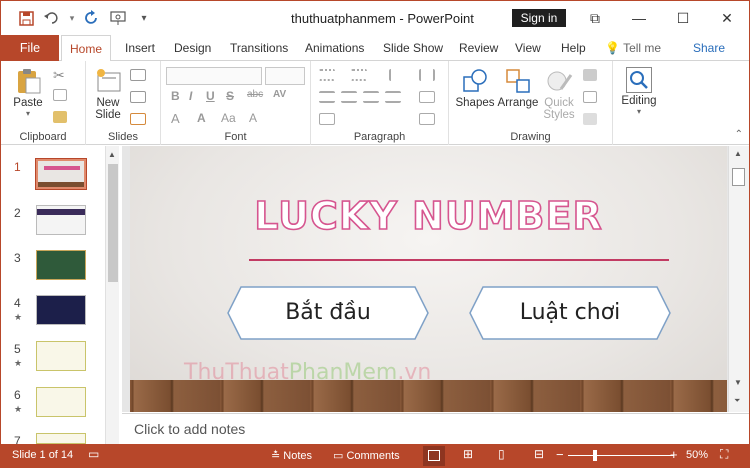 The image size is (750, 468). Describe the element at coordinates (291, 455) in the screenshot. I see `notes-toggle: ≛ Notes` at that location.